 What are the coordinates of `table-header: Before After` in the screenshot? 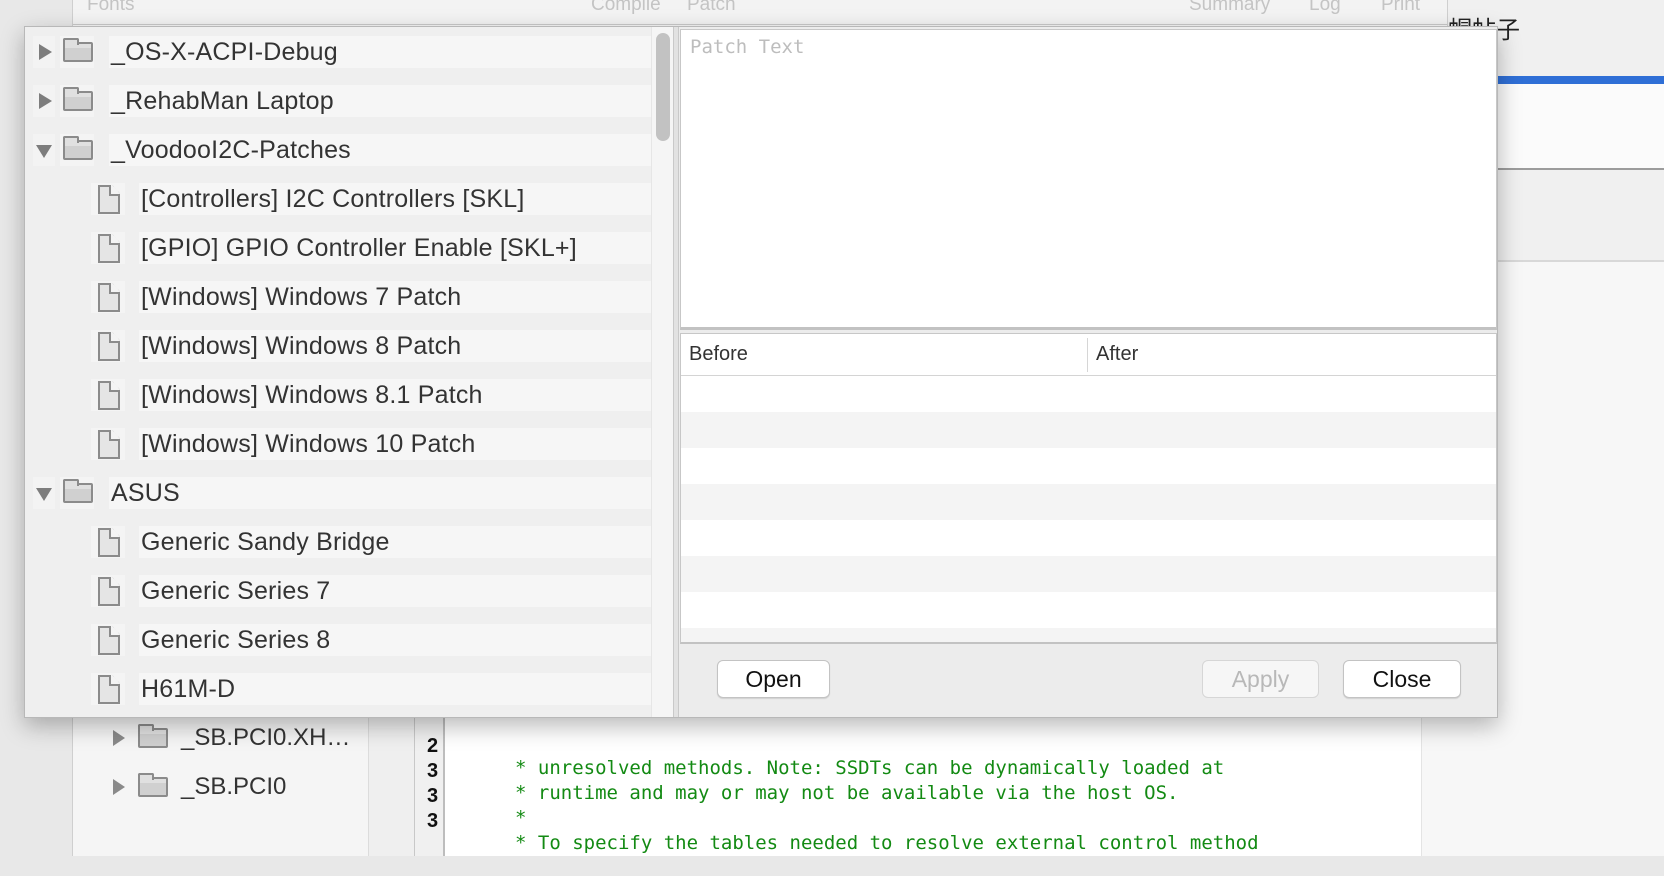 It's located at (1088, 355).